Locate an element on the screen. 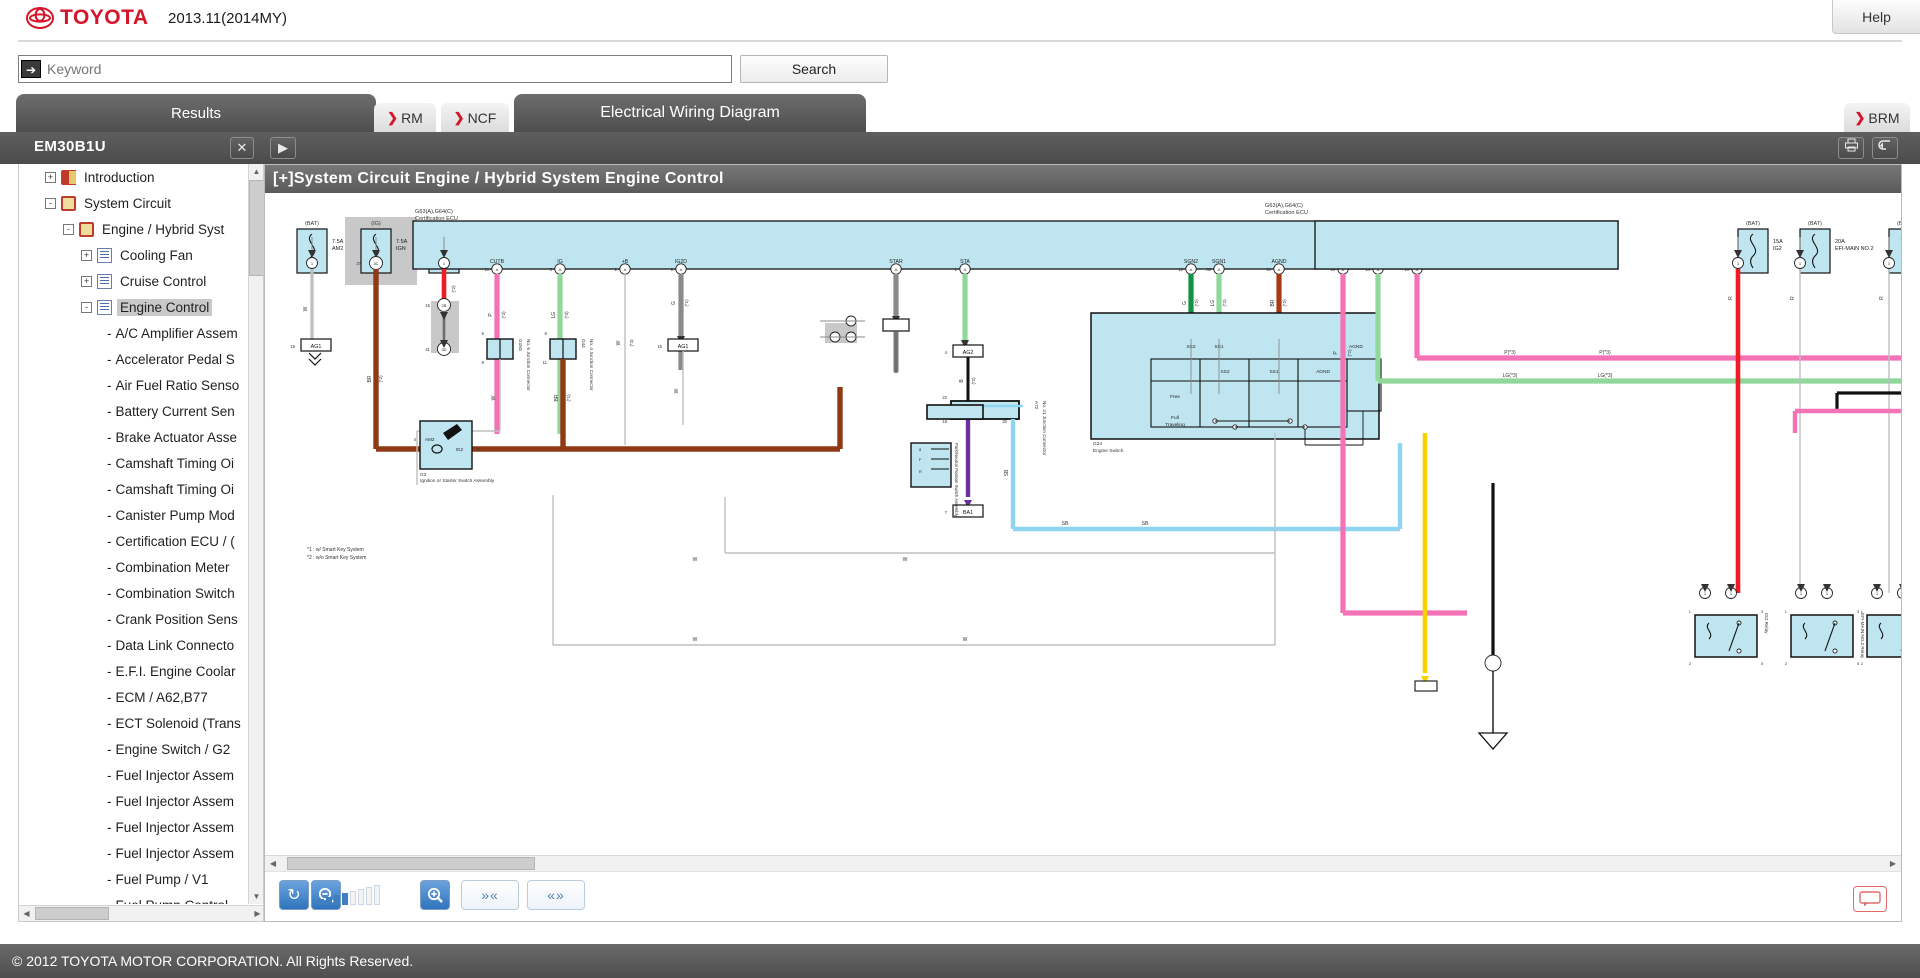 The height and width of the screenshot is (978, 1920). search-input-wrapper: ➔ is located at coordinates (375, 69).